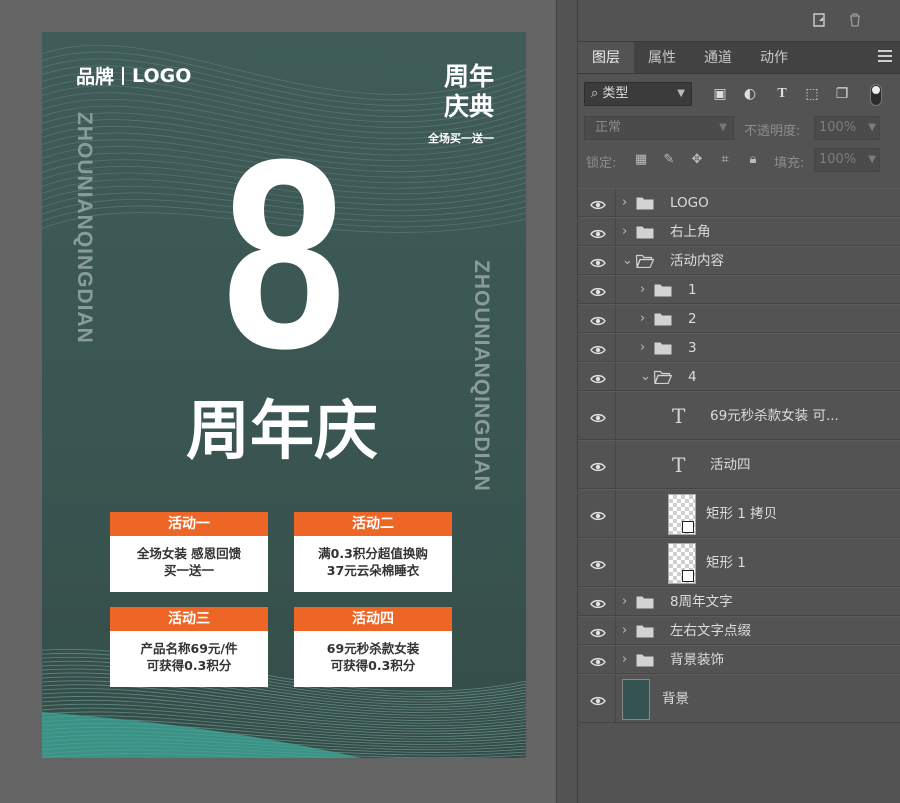 The height and width of the screenshot is (803, 900). Describe the element at coordinates (725, 160) in the screenshot. I see `lock-artboard-icon: ⌗` at that location.